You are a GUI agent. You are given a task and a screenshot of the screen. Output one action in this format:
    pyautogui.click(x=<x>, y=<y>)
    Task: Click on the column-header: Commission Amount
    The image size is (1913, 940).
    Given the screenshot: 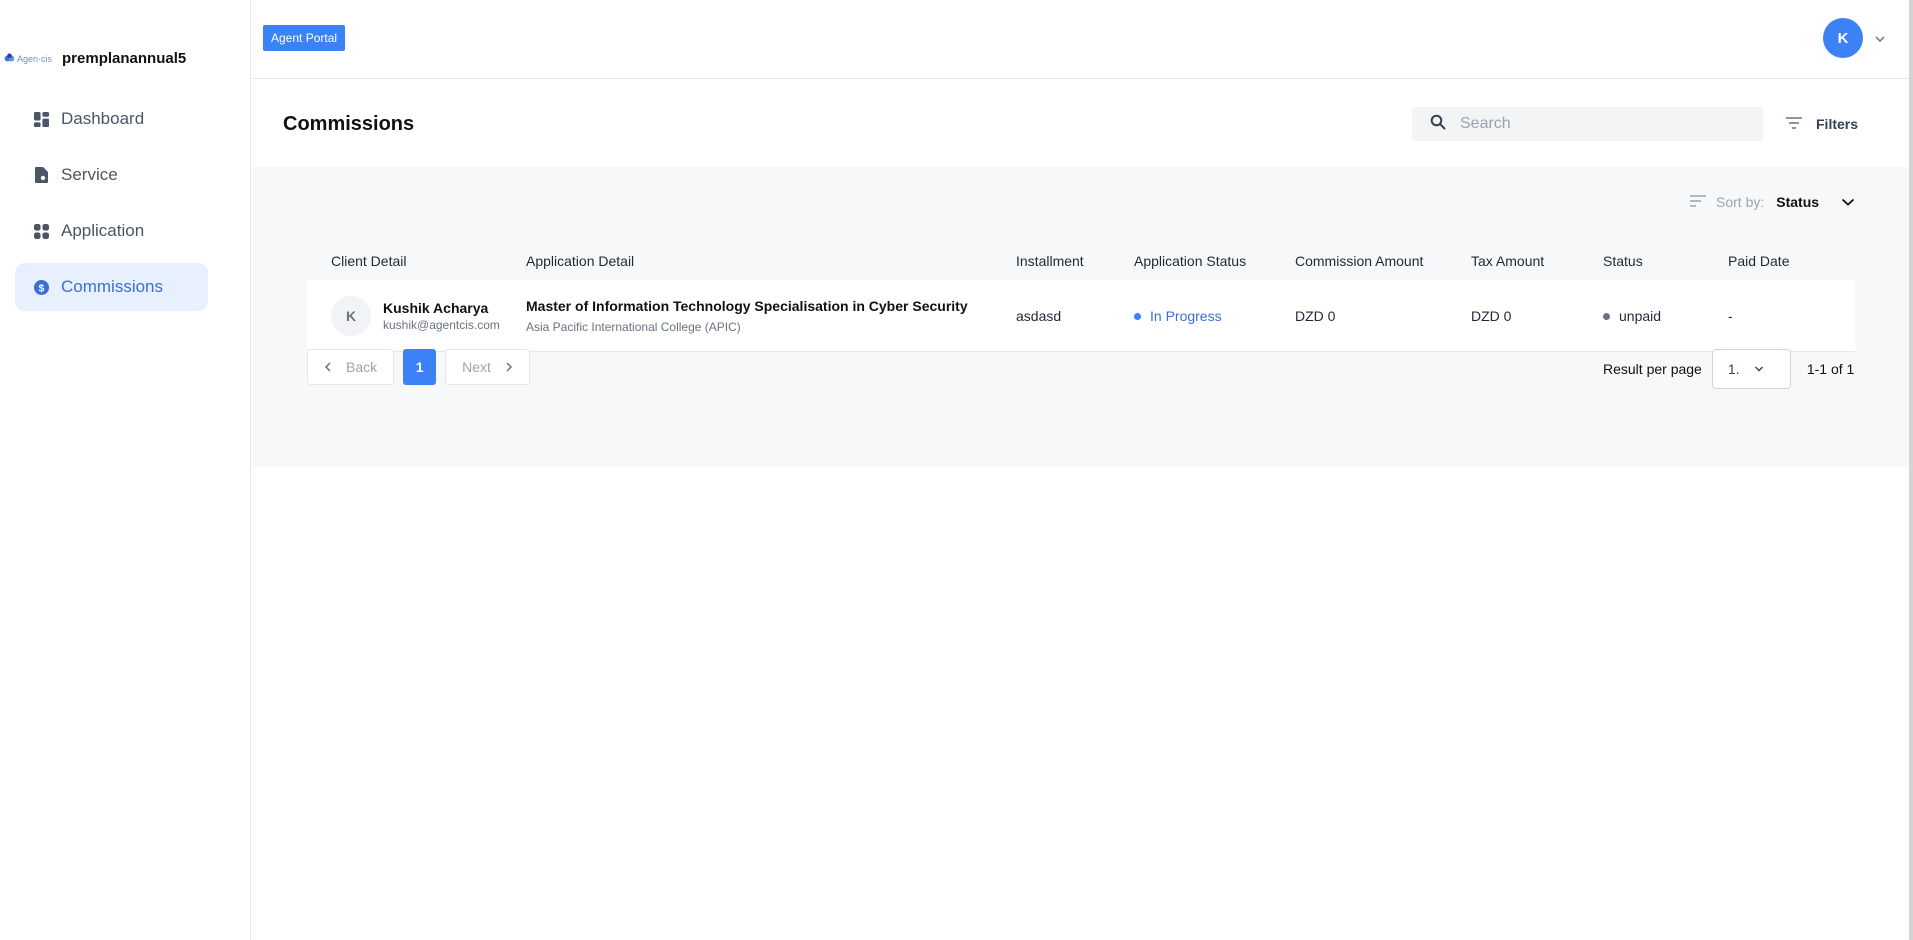 What is the action you would take?
    pyautogui.click(x=1383, y=261)
    